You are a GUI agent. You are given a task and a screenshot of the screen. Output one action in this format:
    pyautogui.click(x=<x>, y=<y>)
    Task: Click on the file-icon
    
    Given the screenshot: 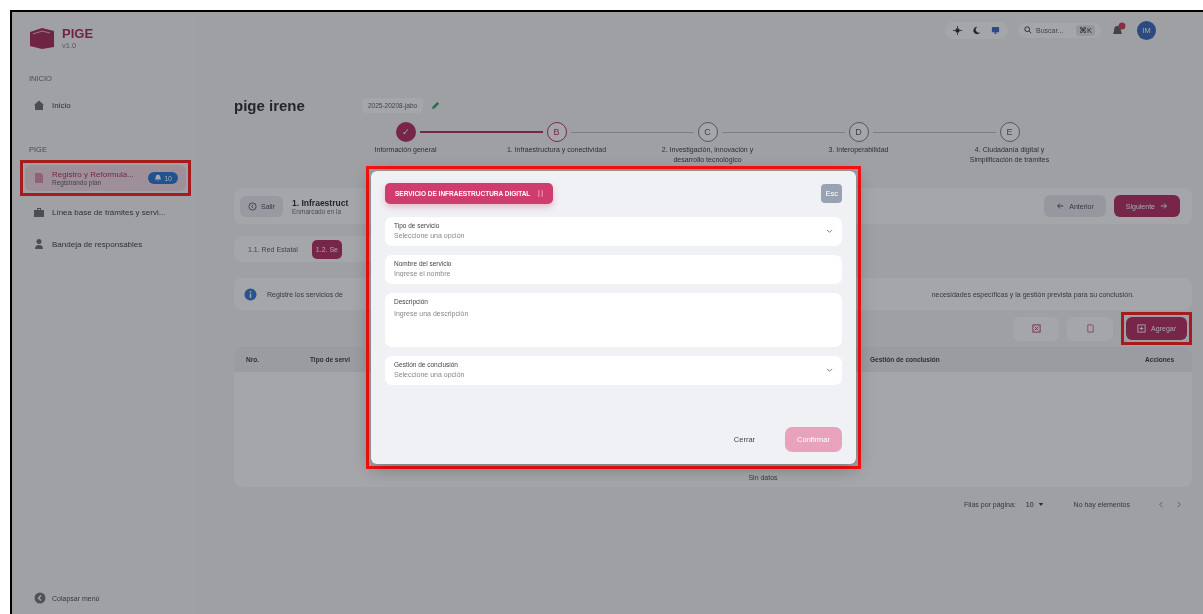 What is the action you would take?
    pyautogui.click(x=1090, y=328)
    